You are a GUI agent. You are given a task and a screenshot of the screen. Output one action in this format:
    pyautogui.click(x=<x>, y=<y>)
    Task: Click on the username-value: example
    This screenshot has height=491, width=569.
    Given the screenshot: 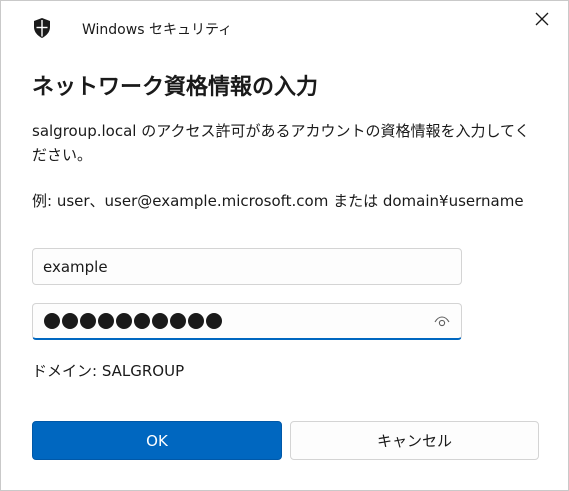 What is the action you would take?
    pyautogui.click(x=75, y=267)
    